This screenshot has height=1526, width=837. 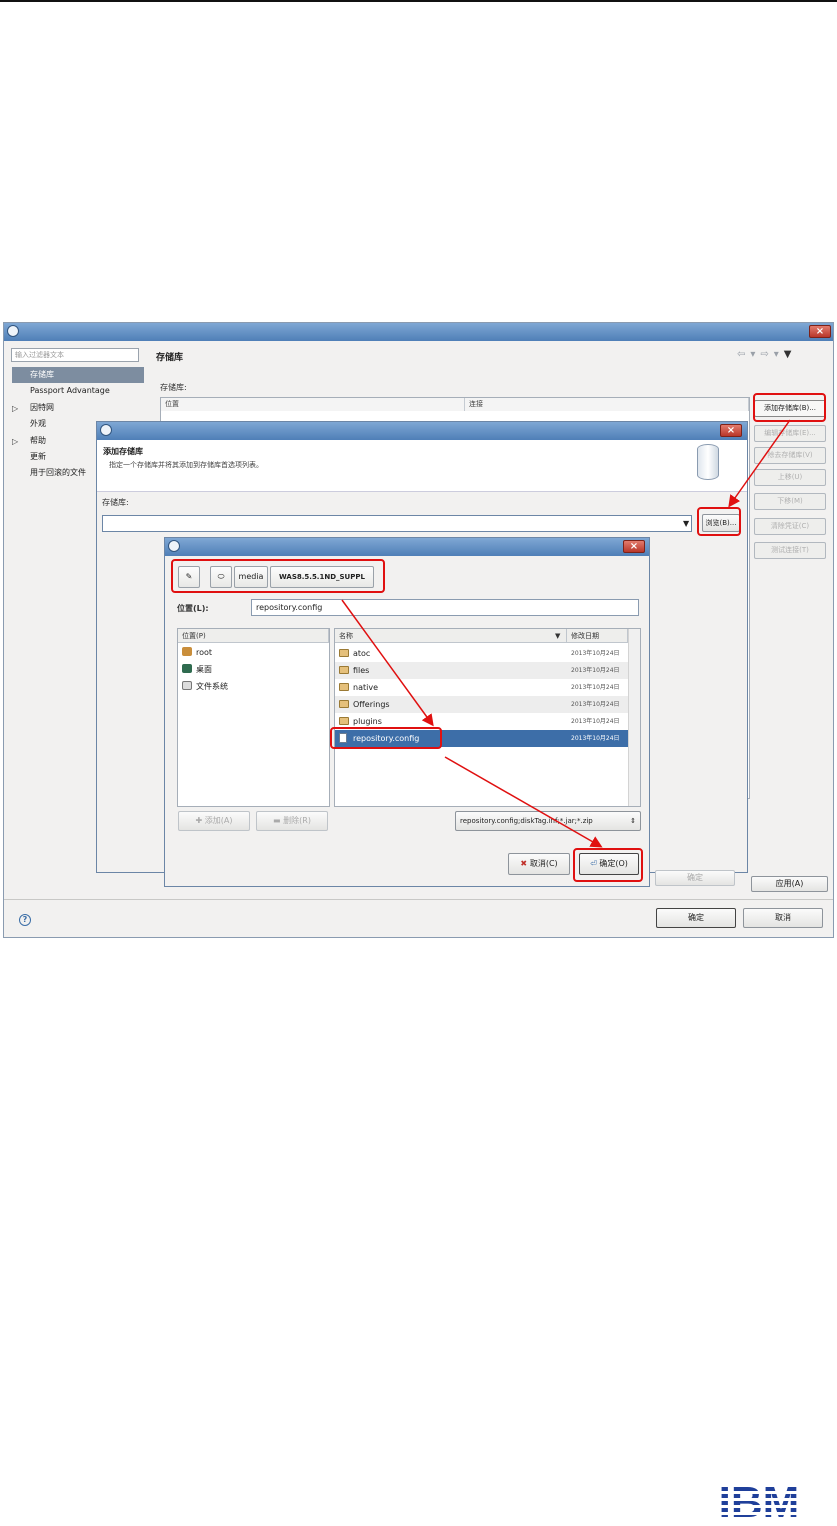 I want to click on column-header-location: 位置, so click(x=313, y=404).